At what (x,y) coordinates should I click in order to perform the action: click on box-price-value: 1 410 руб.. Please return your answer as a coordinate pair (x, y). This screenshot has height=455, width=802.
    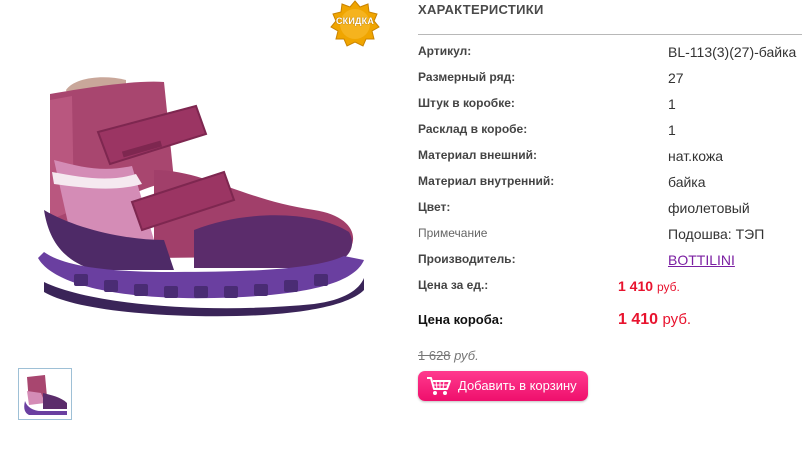
    Looking at the image, I should click on (654, 320).